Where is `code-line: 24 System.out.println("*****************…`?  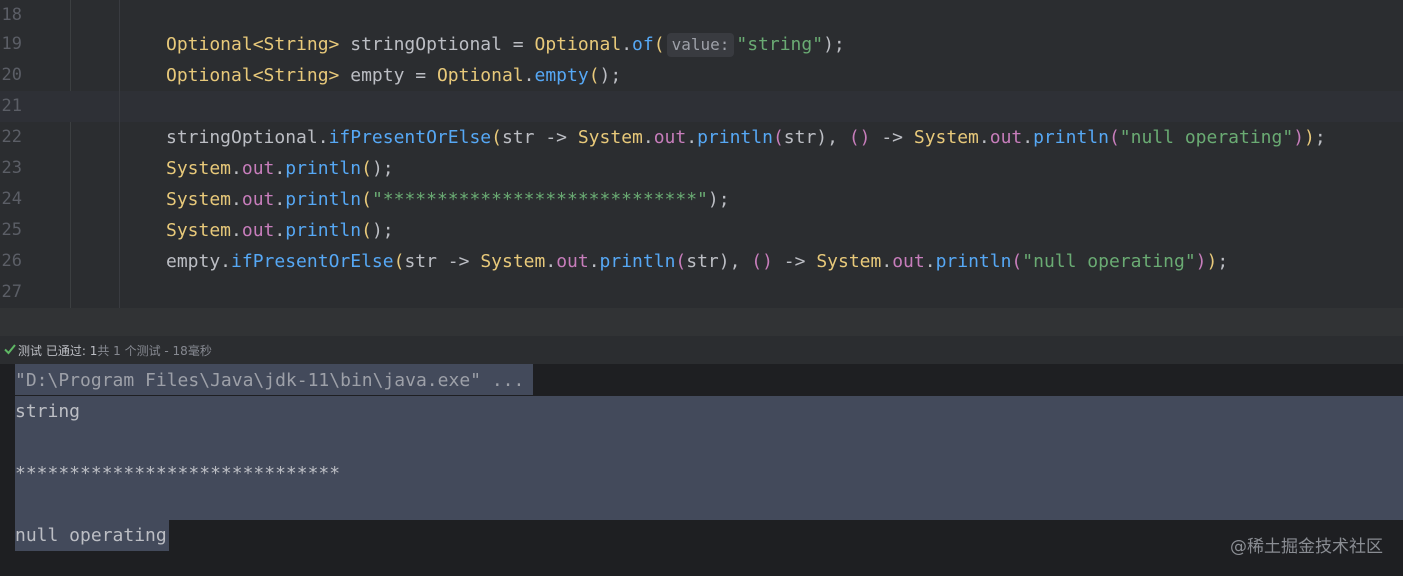 code-line: 24 System.out.println("*****************… is located at coordinates (701, 199).